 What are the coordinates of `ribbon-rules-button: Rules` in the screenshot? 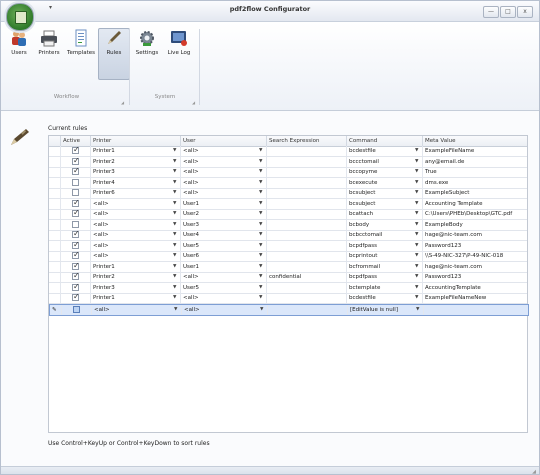 It's located at (114, 54).